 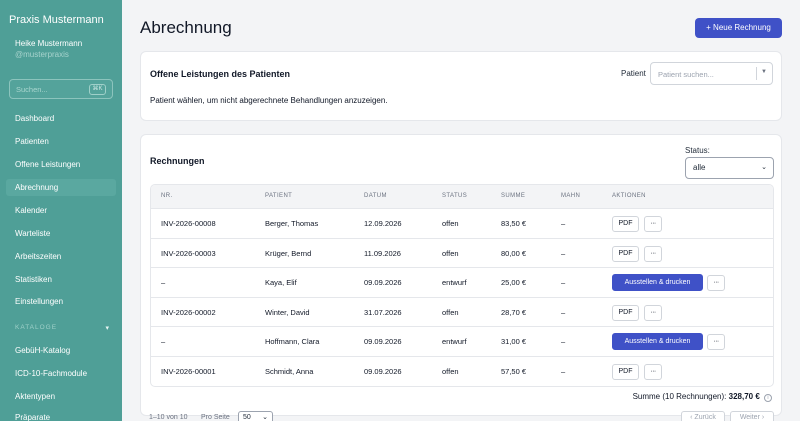 I want to click on column-header-mahn: MAHN, so click(x=571, y=196).